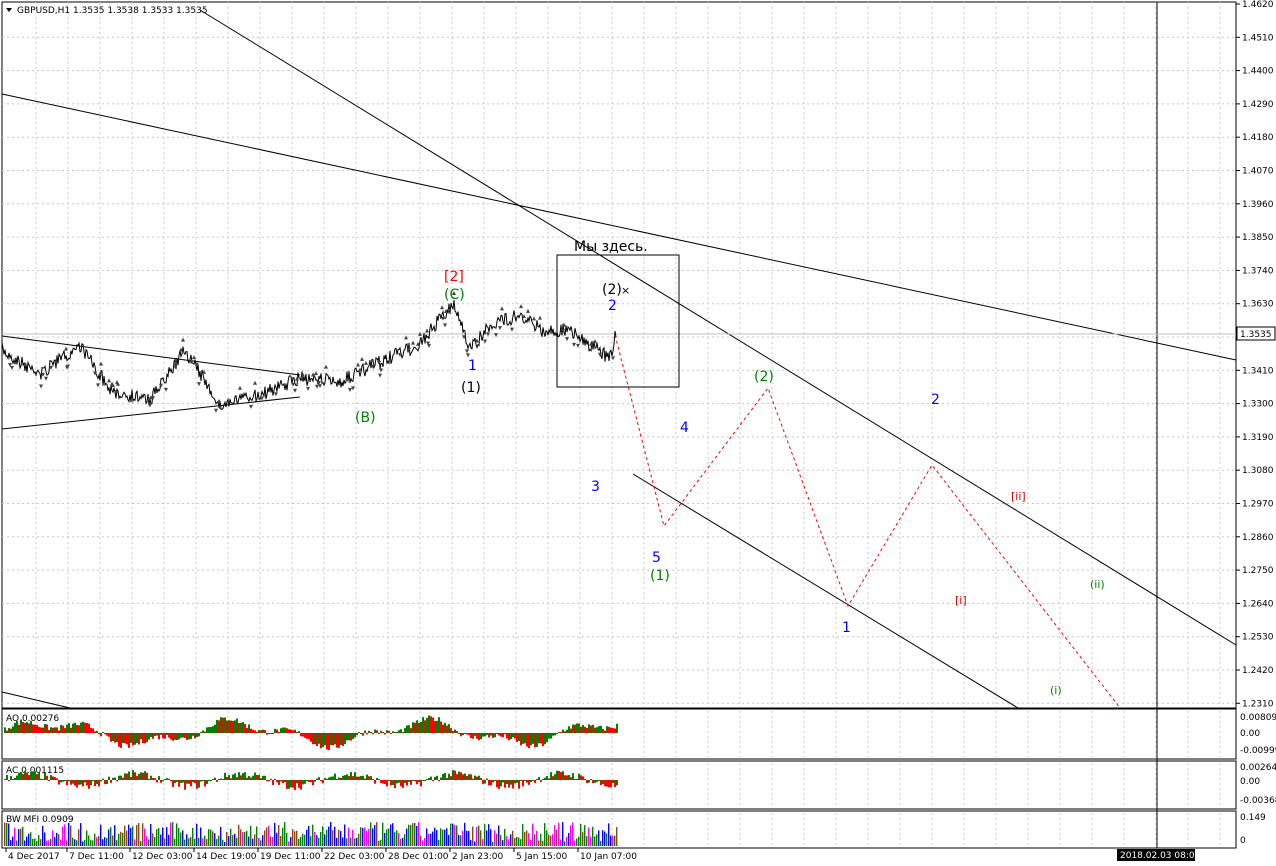  What do you see at coordinates (1258, 138) in the screenshot?
I see `price-tick-label: 1.4180` at bounding box center [1258, 138].